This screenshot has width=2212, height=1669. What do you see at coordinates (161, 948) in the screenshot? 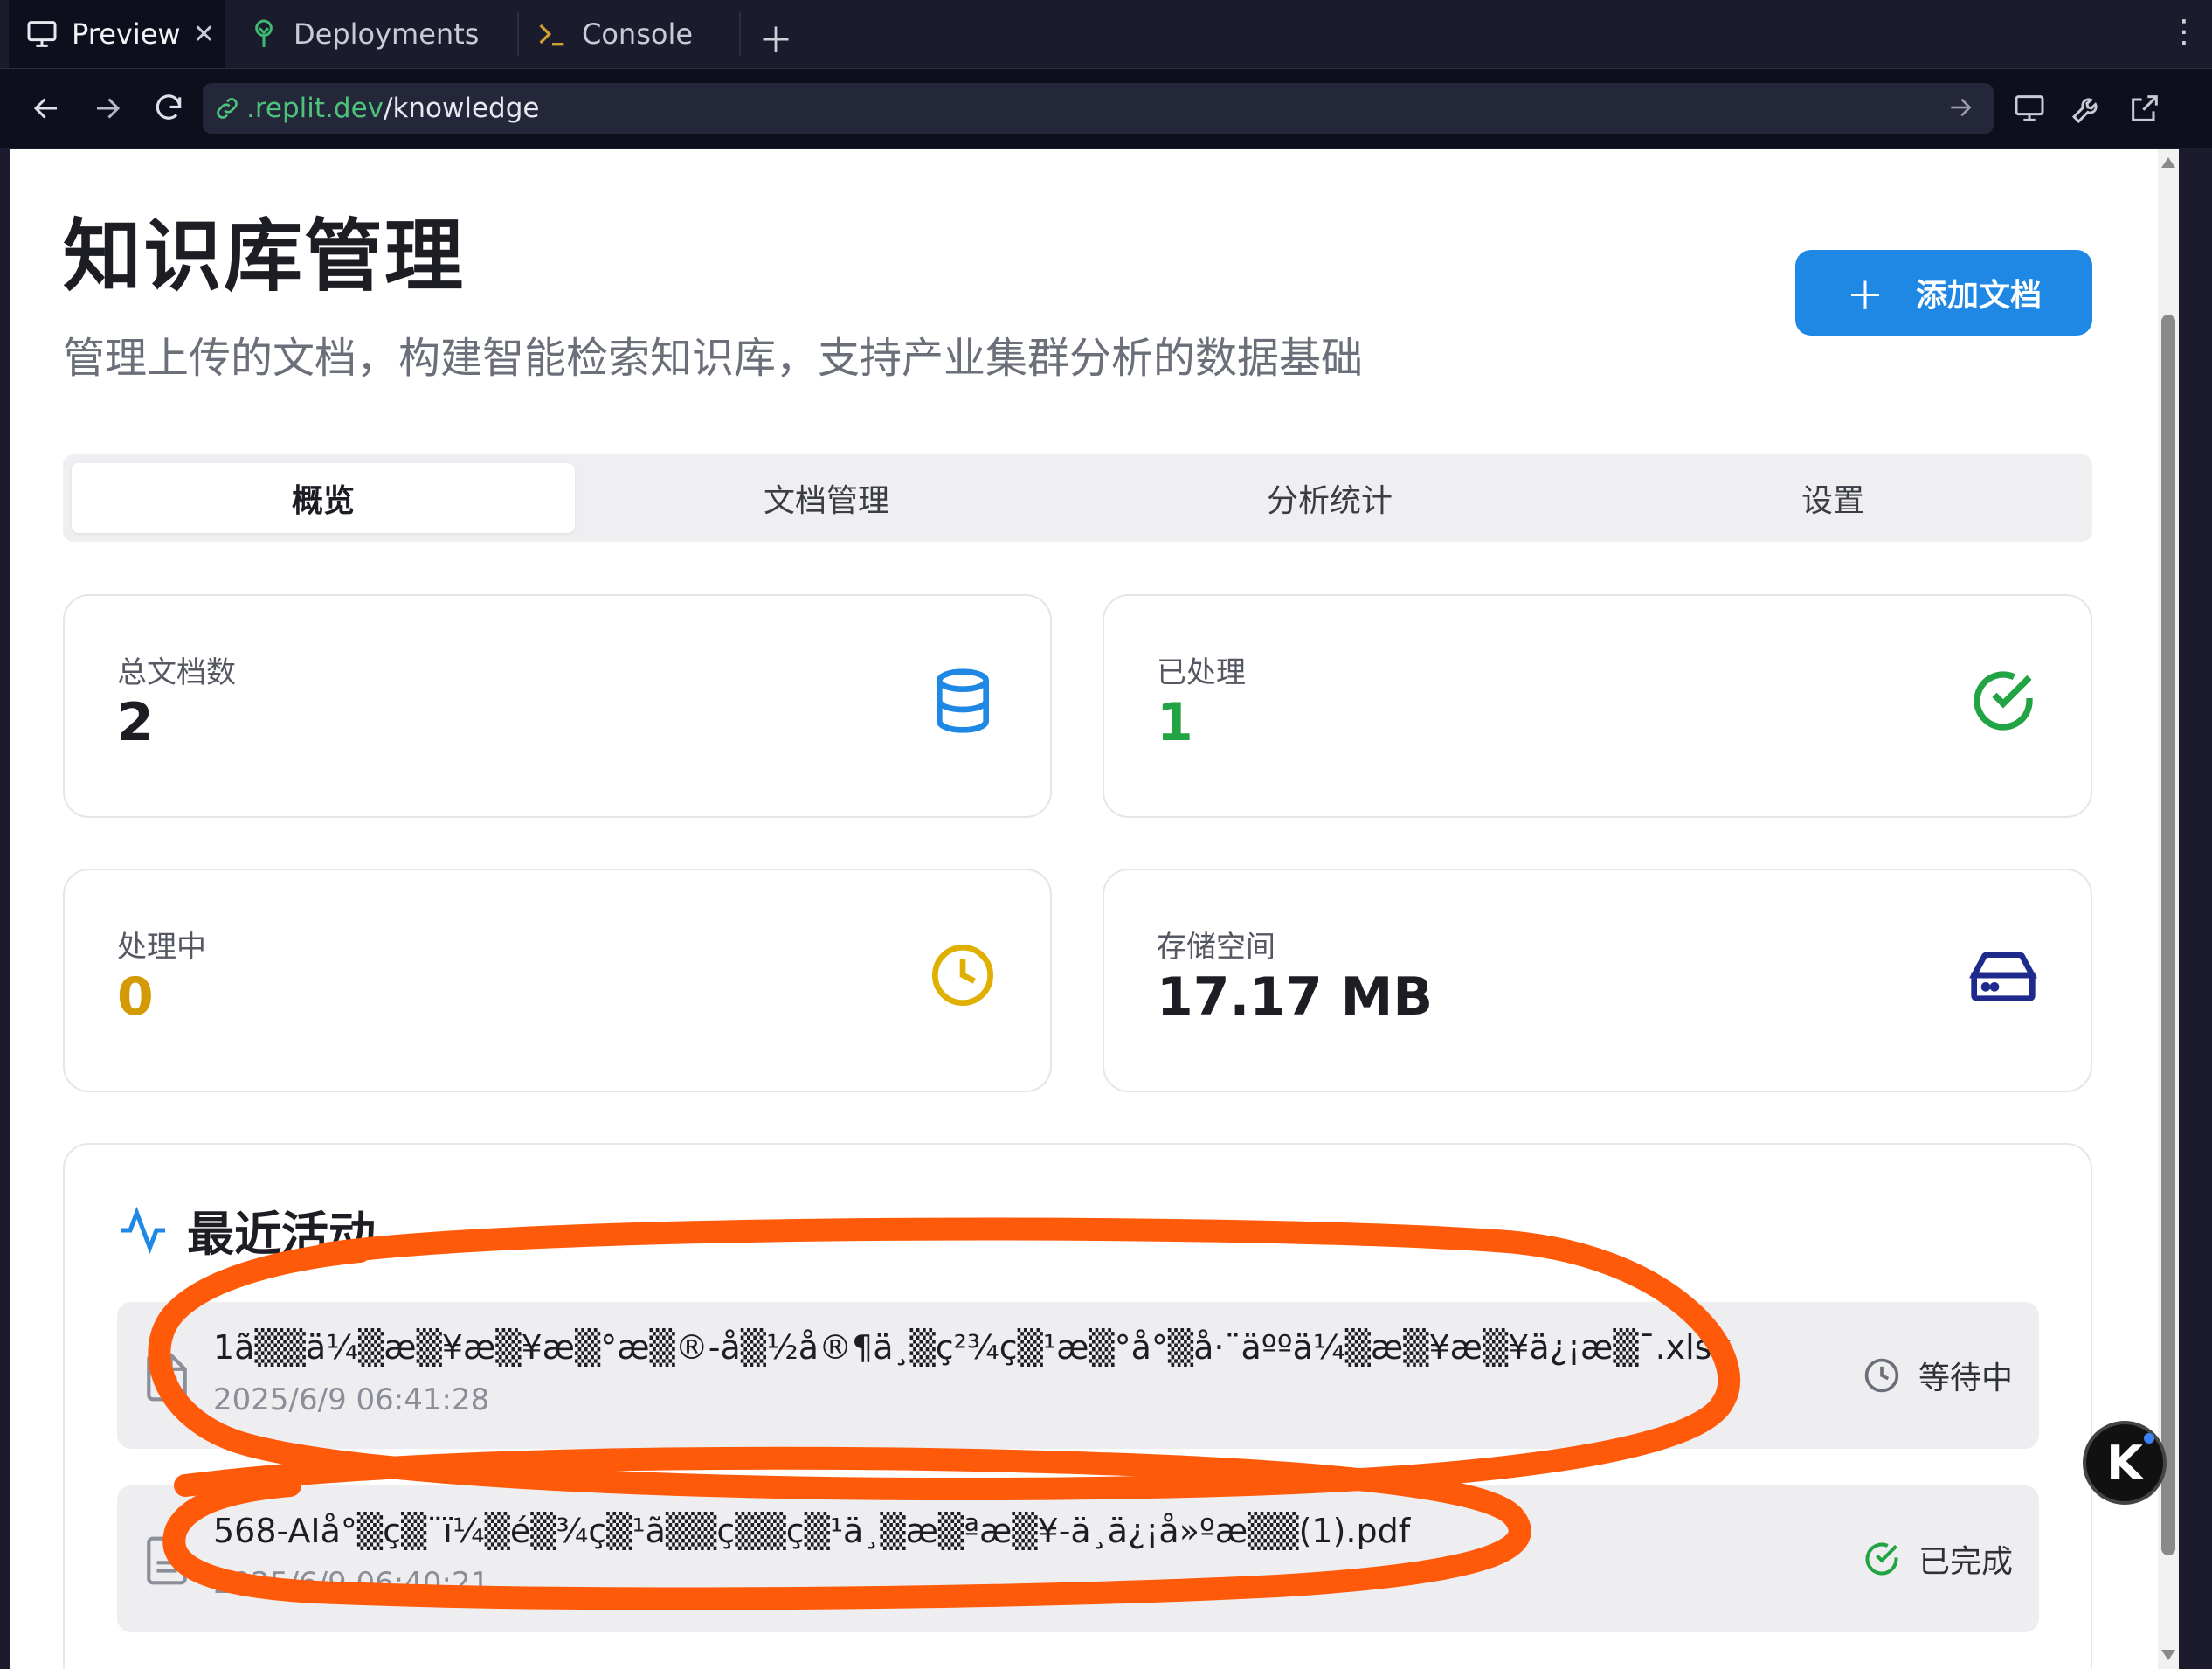
I see `stat-label: 处理中` at bounding box center [161, 948].